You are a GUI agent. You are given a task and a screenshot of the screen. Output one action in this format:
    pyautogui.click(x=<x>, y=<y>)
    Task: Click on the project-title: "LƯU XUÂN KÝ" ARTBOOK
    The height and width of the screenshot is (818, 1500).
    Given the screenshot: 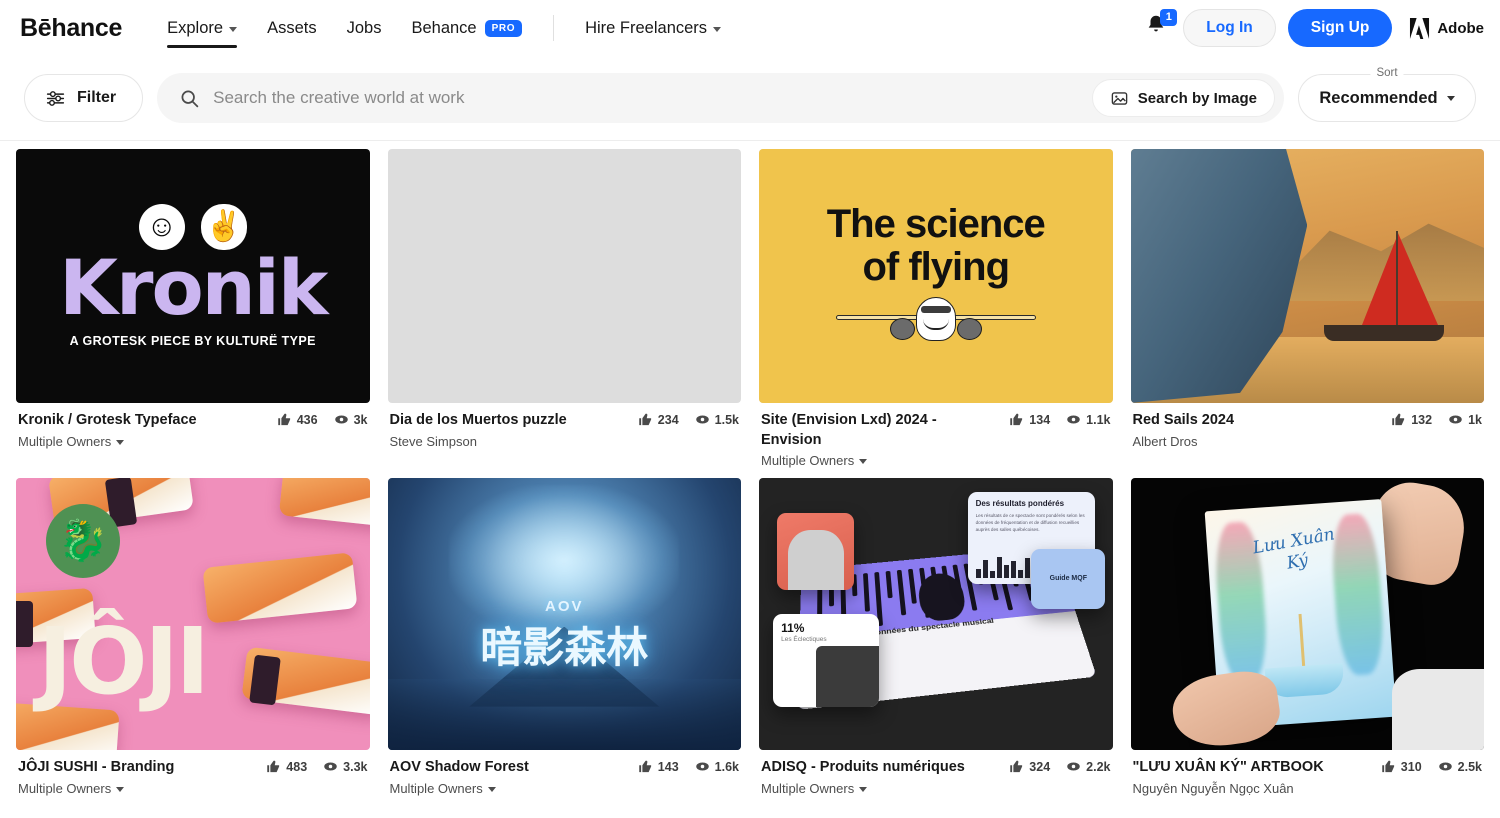 What is the action you would take?
    pyautogui.click(x=1252, y=768)
    